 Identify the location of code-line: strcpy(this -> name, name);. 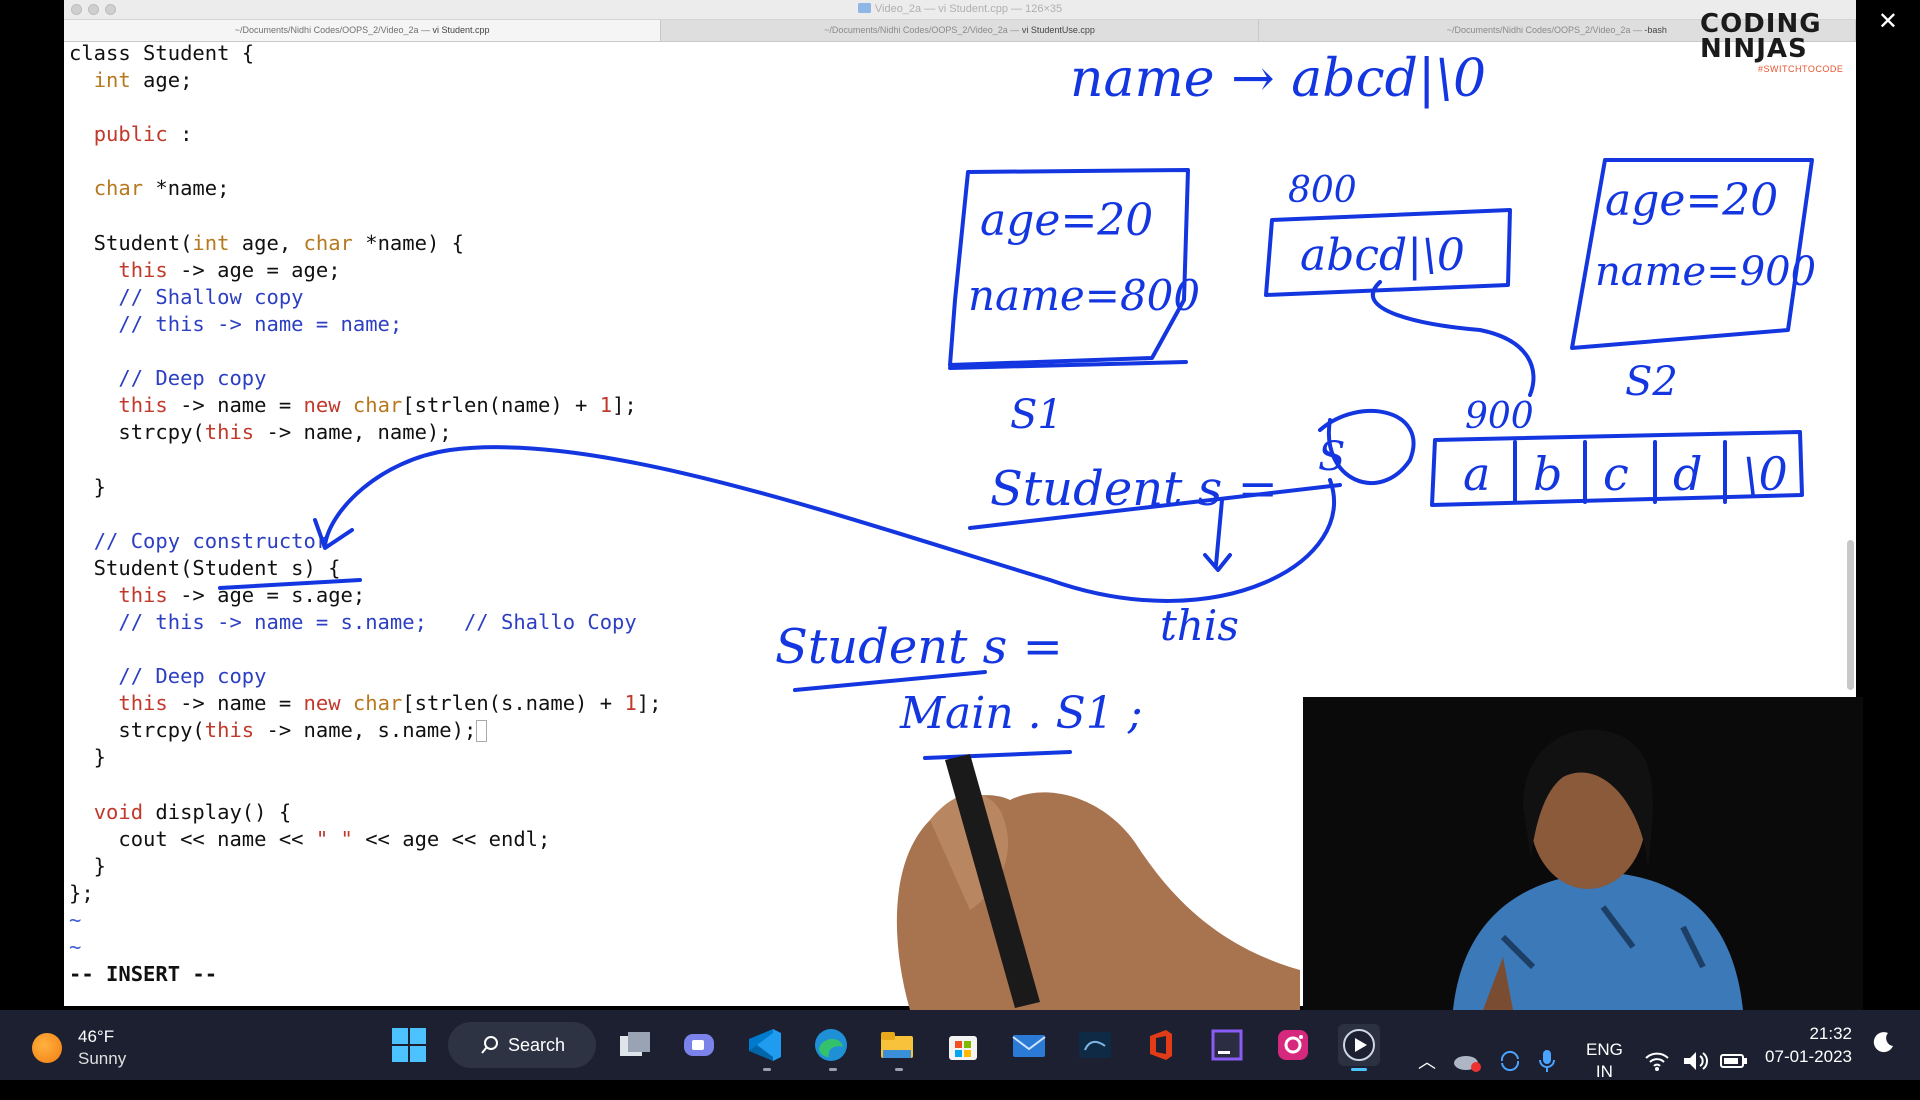
(260, 432).